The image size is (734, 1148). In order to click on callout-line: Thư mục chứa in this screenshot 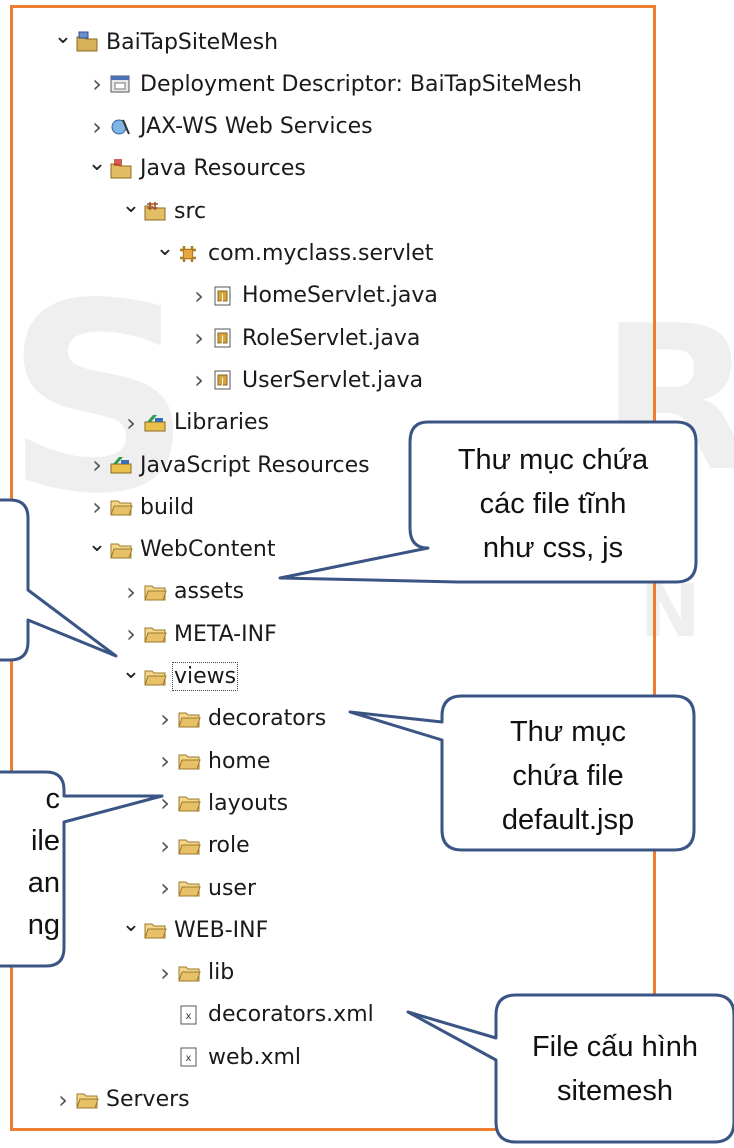, I will do `click(553, 460)`.